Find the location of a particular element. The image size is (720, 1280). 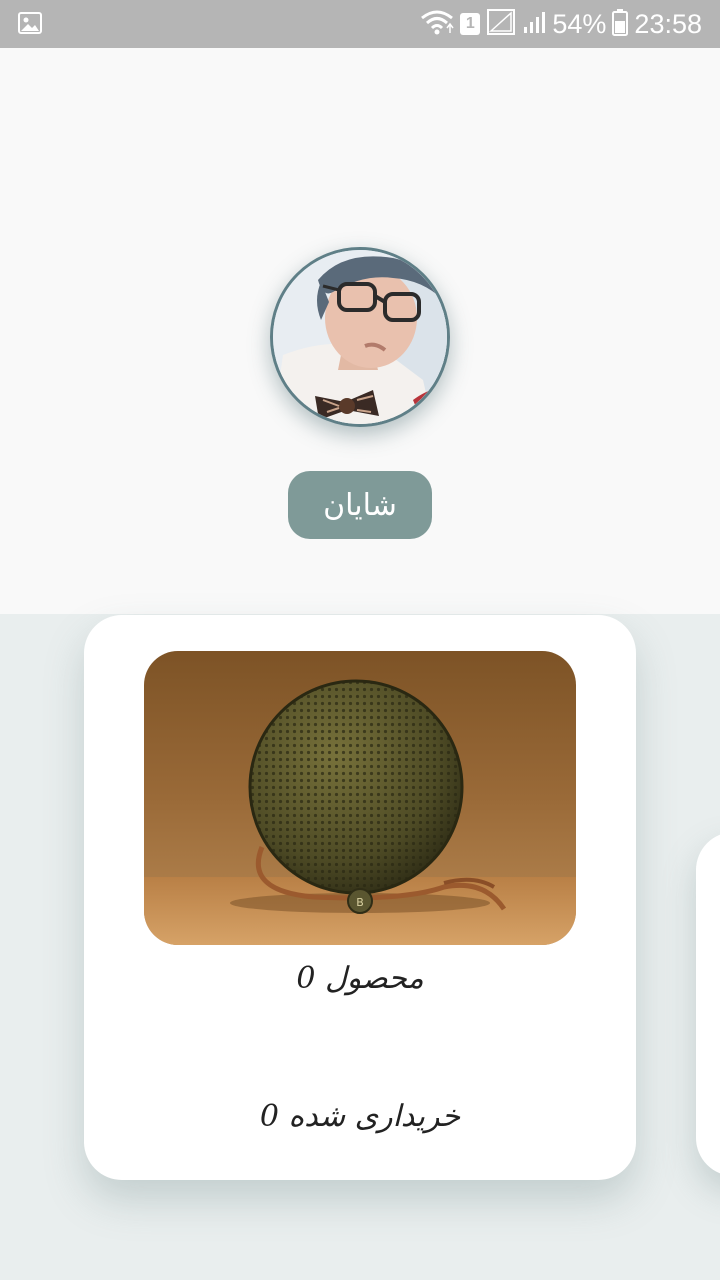

battery-percent: 54% is located at coordinates (579, 23).